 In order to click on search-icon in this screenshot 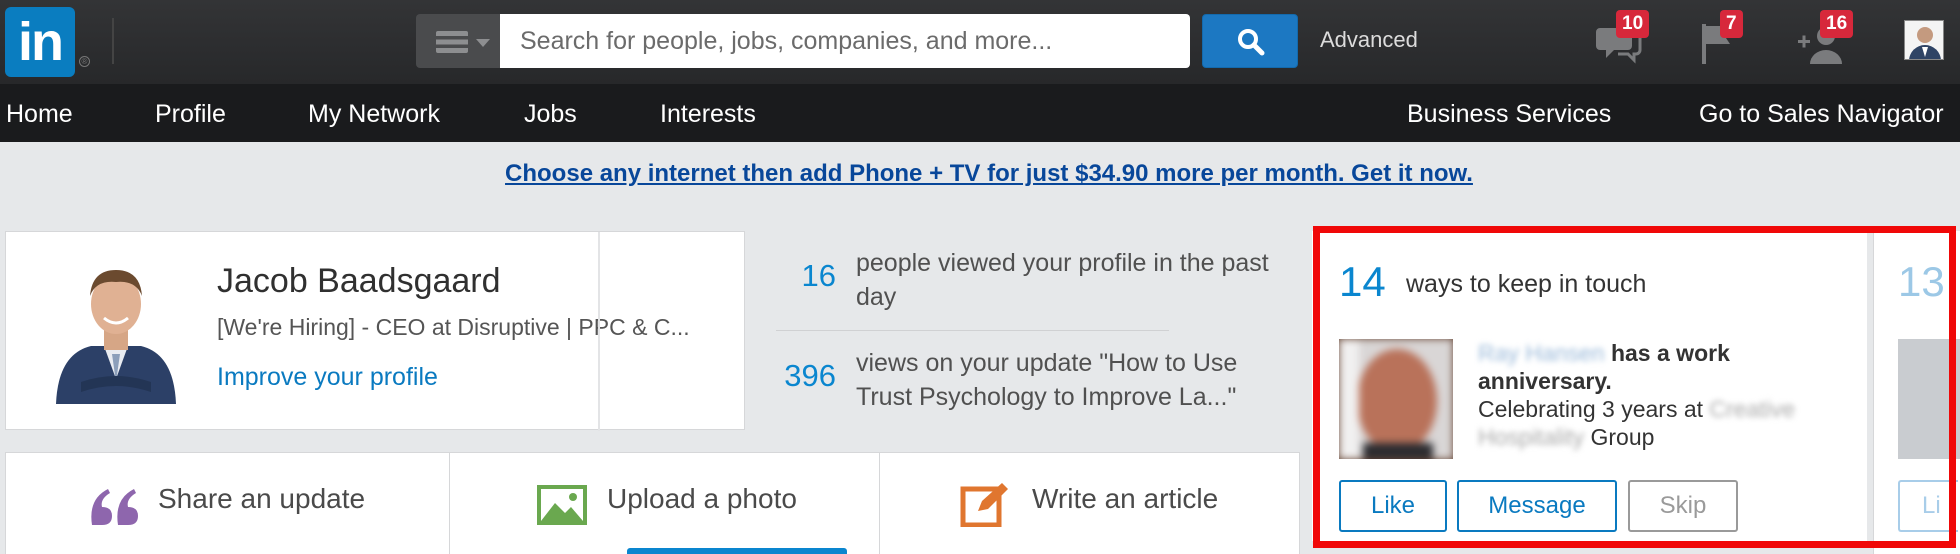, I will do `click(1251, 42)`.